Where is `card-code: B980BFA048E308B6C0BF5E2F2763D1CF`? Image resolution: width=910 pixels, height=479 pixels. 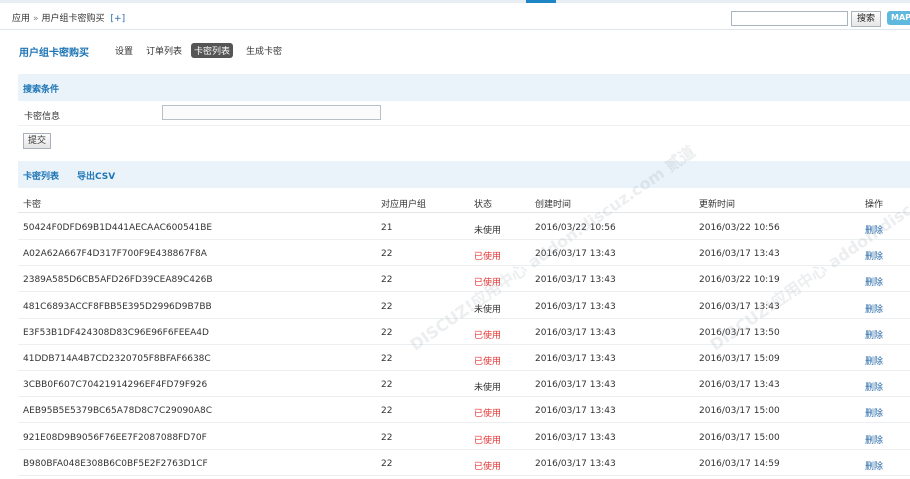 card-code: B980BFA048E308B6C0BF5E2F2763D1CF is located at coordinates (115, 463).